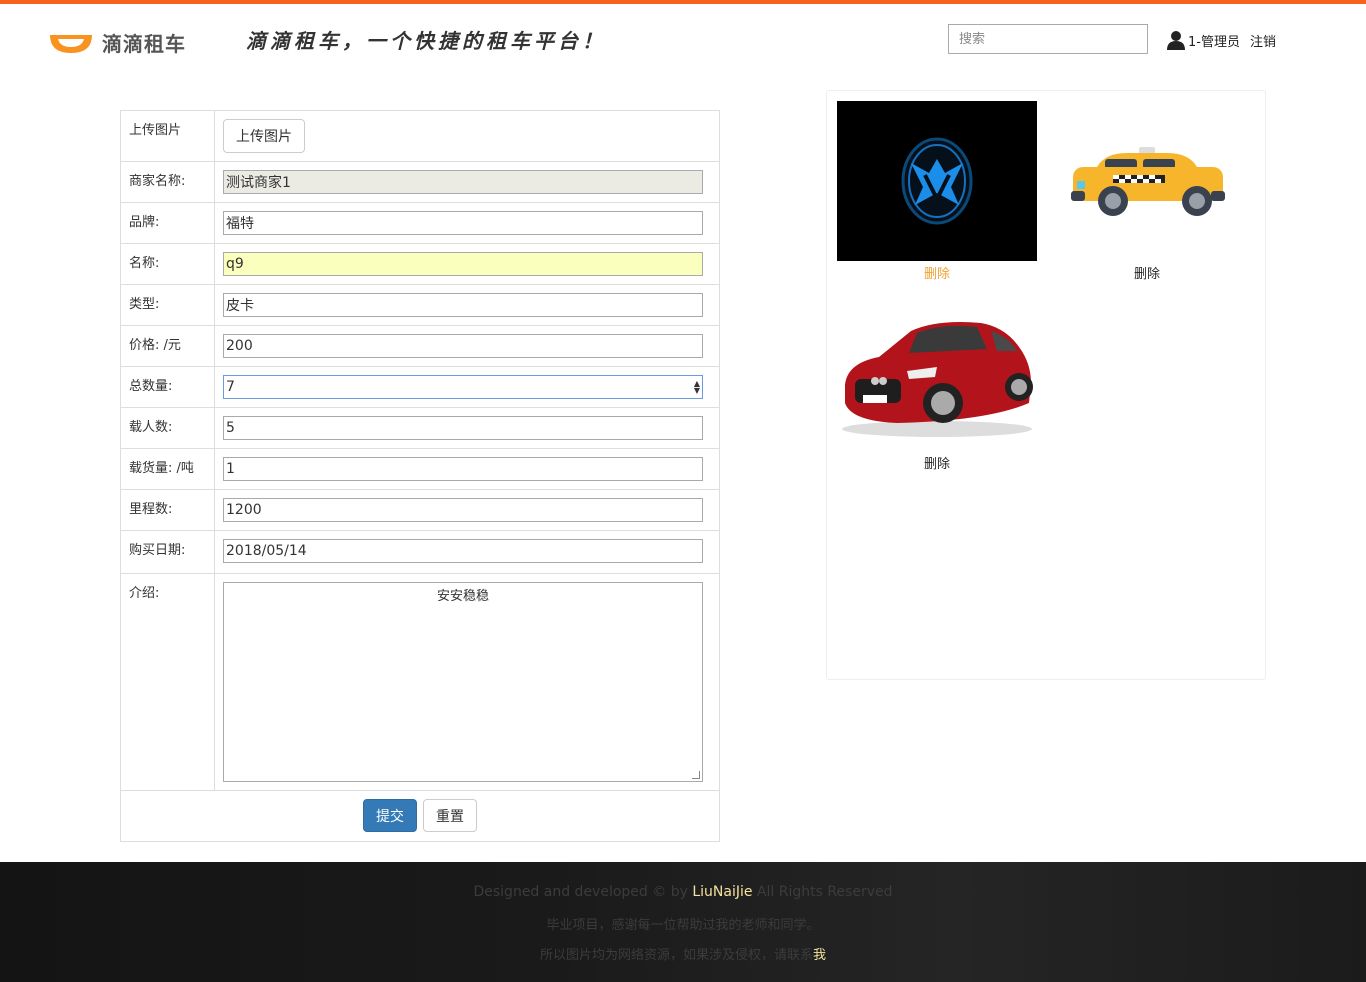 The image size is (1366, 982). I want to click on site-logo: 滴滴租车, so click(117, 42).